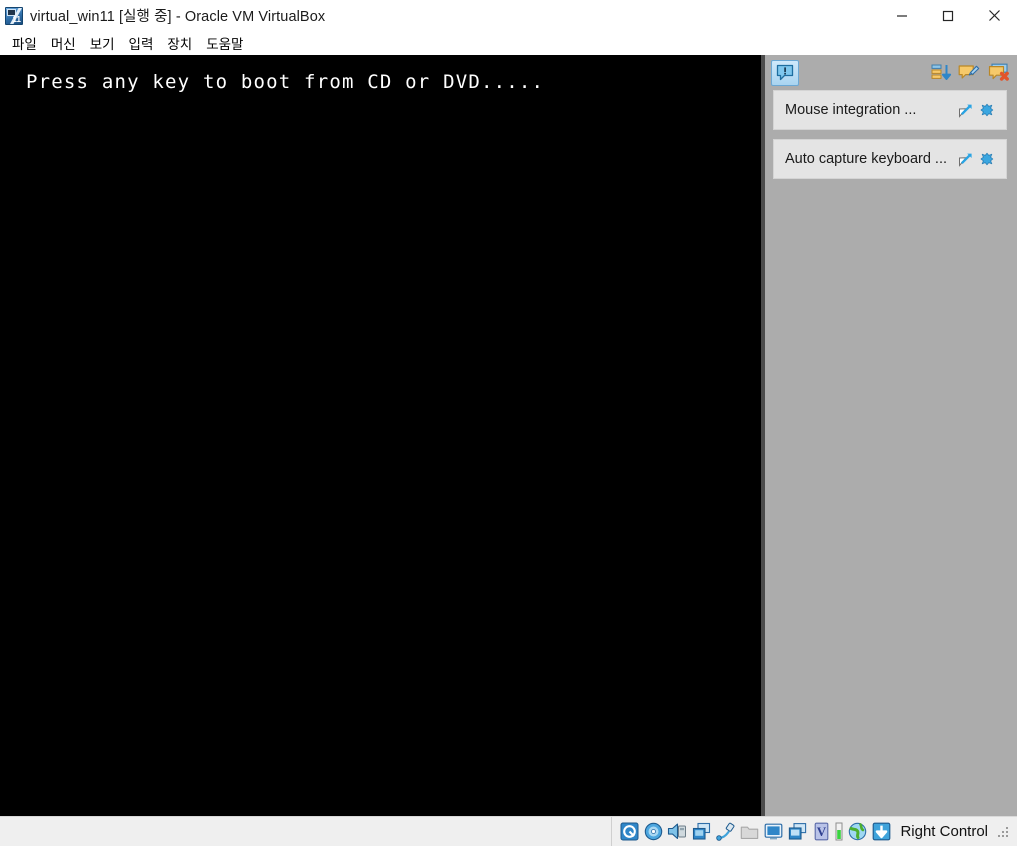 Image resolution: width=1017 pixels, height=851 pixels. I want to click on notification-toolbar, so click(891, 72).